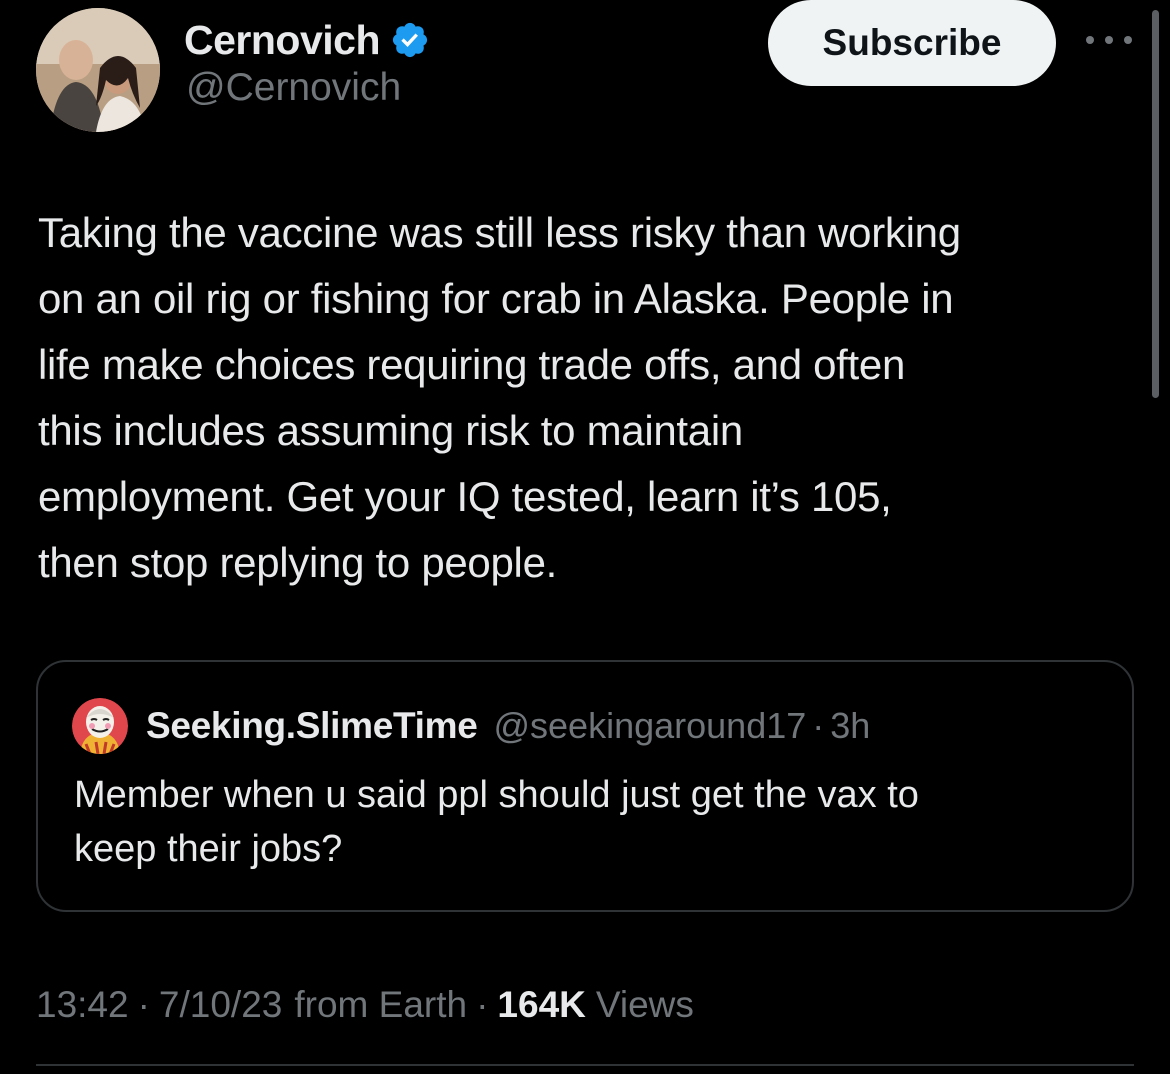 The width and height of the screenshot is (1170, 1074). Describe the element at coordinates (912, 43) in the screenshot. I see `subscribe-button: Subscribe` at that location.